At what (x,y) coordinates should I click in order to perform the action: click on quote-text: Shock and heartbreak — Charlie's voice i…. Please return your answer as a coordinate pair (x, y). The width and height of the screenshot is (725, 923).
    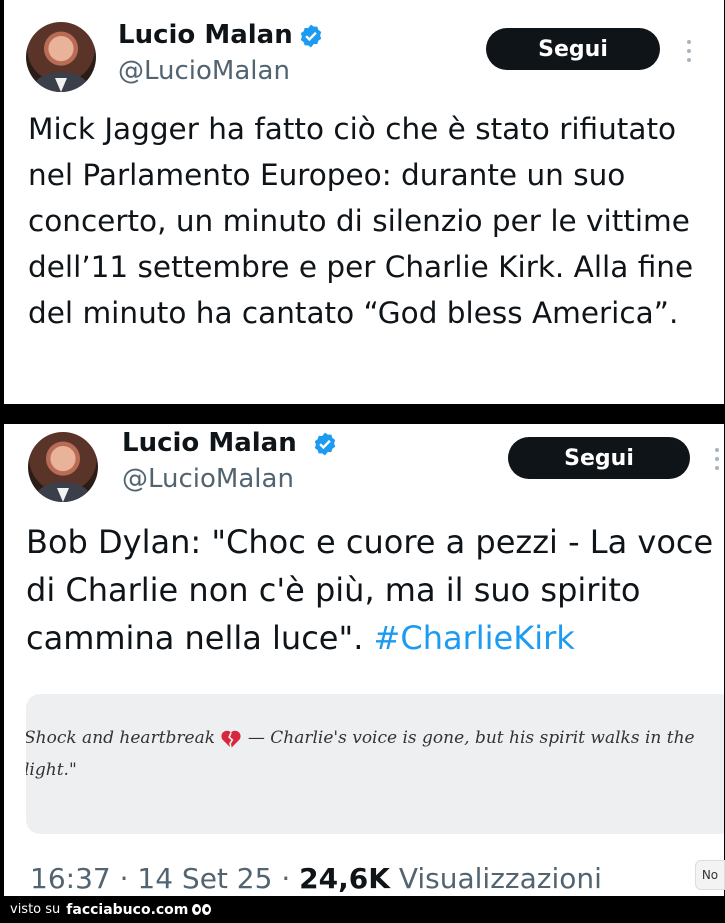
    Looking at the image, I should click on (375, 754).